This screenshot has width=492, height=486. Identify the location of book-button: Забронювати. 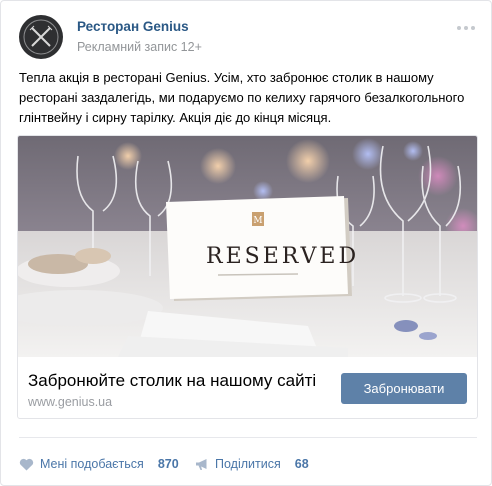
(404, 388).